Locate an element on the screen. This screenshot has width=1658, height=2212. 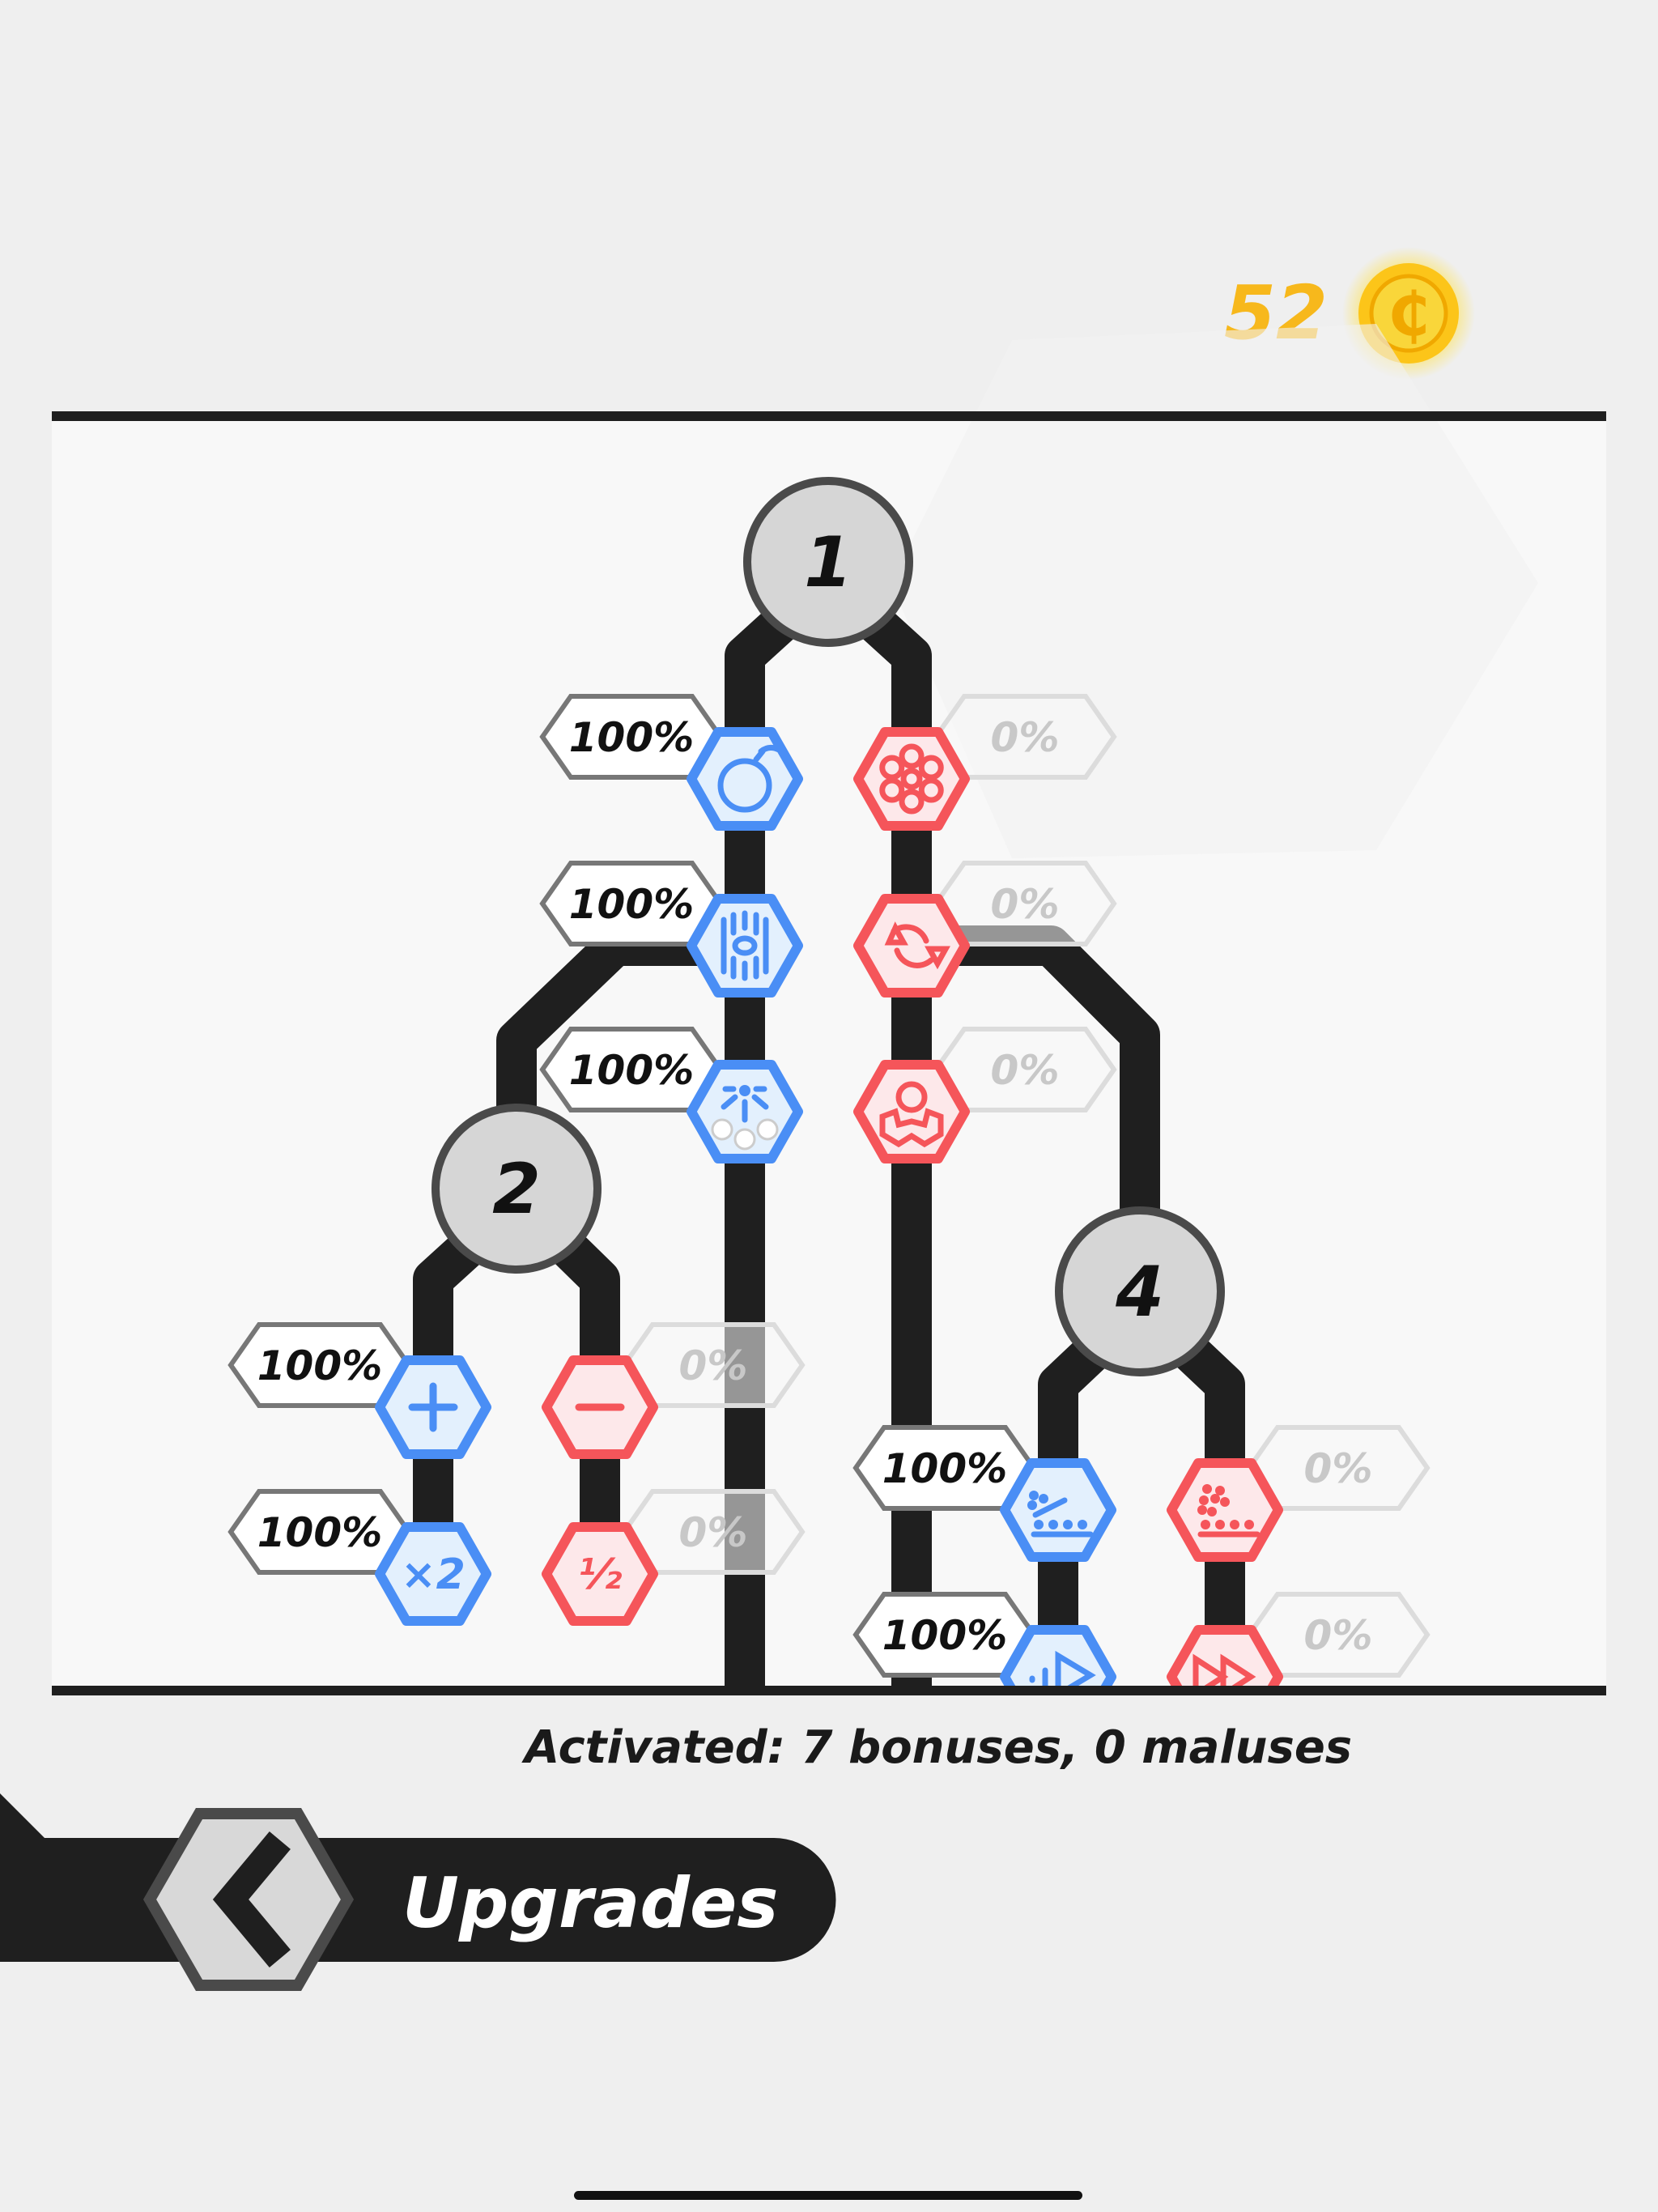
x2-icon: ×2 is located at coordinates (433, 1575).